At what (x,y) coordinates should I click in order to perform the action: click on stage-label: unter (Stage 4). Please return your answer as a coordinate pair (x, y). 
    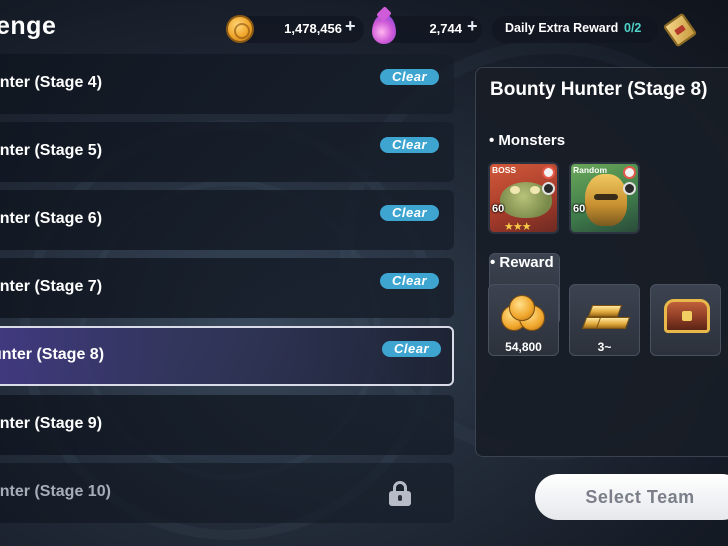
    Looking at the image, I should click on (51, 82).